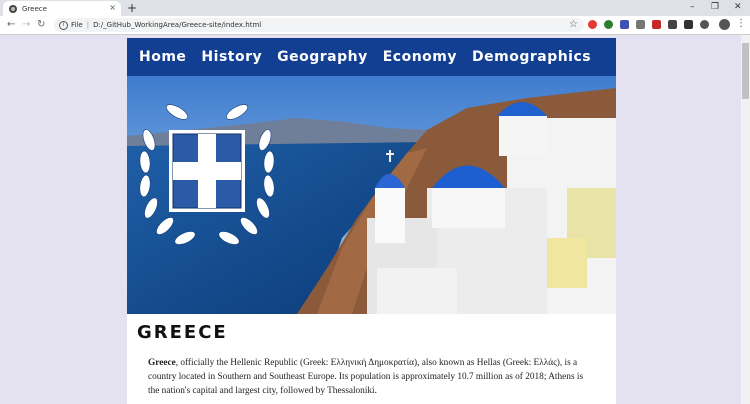 The width and height of the screenshot is (750, 404). I want to click on info-icon: i, so click(63, 25).